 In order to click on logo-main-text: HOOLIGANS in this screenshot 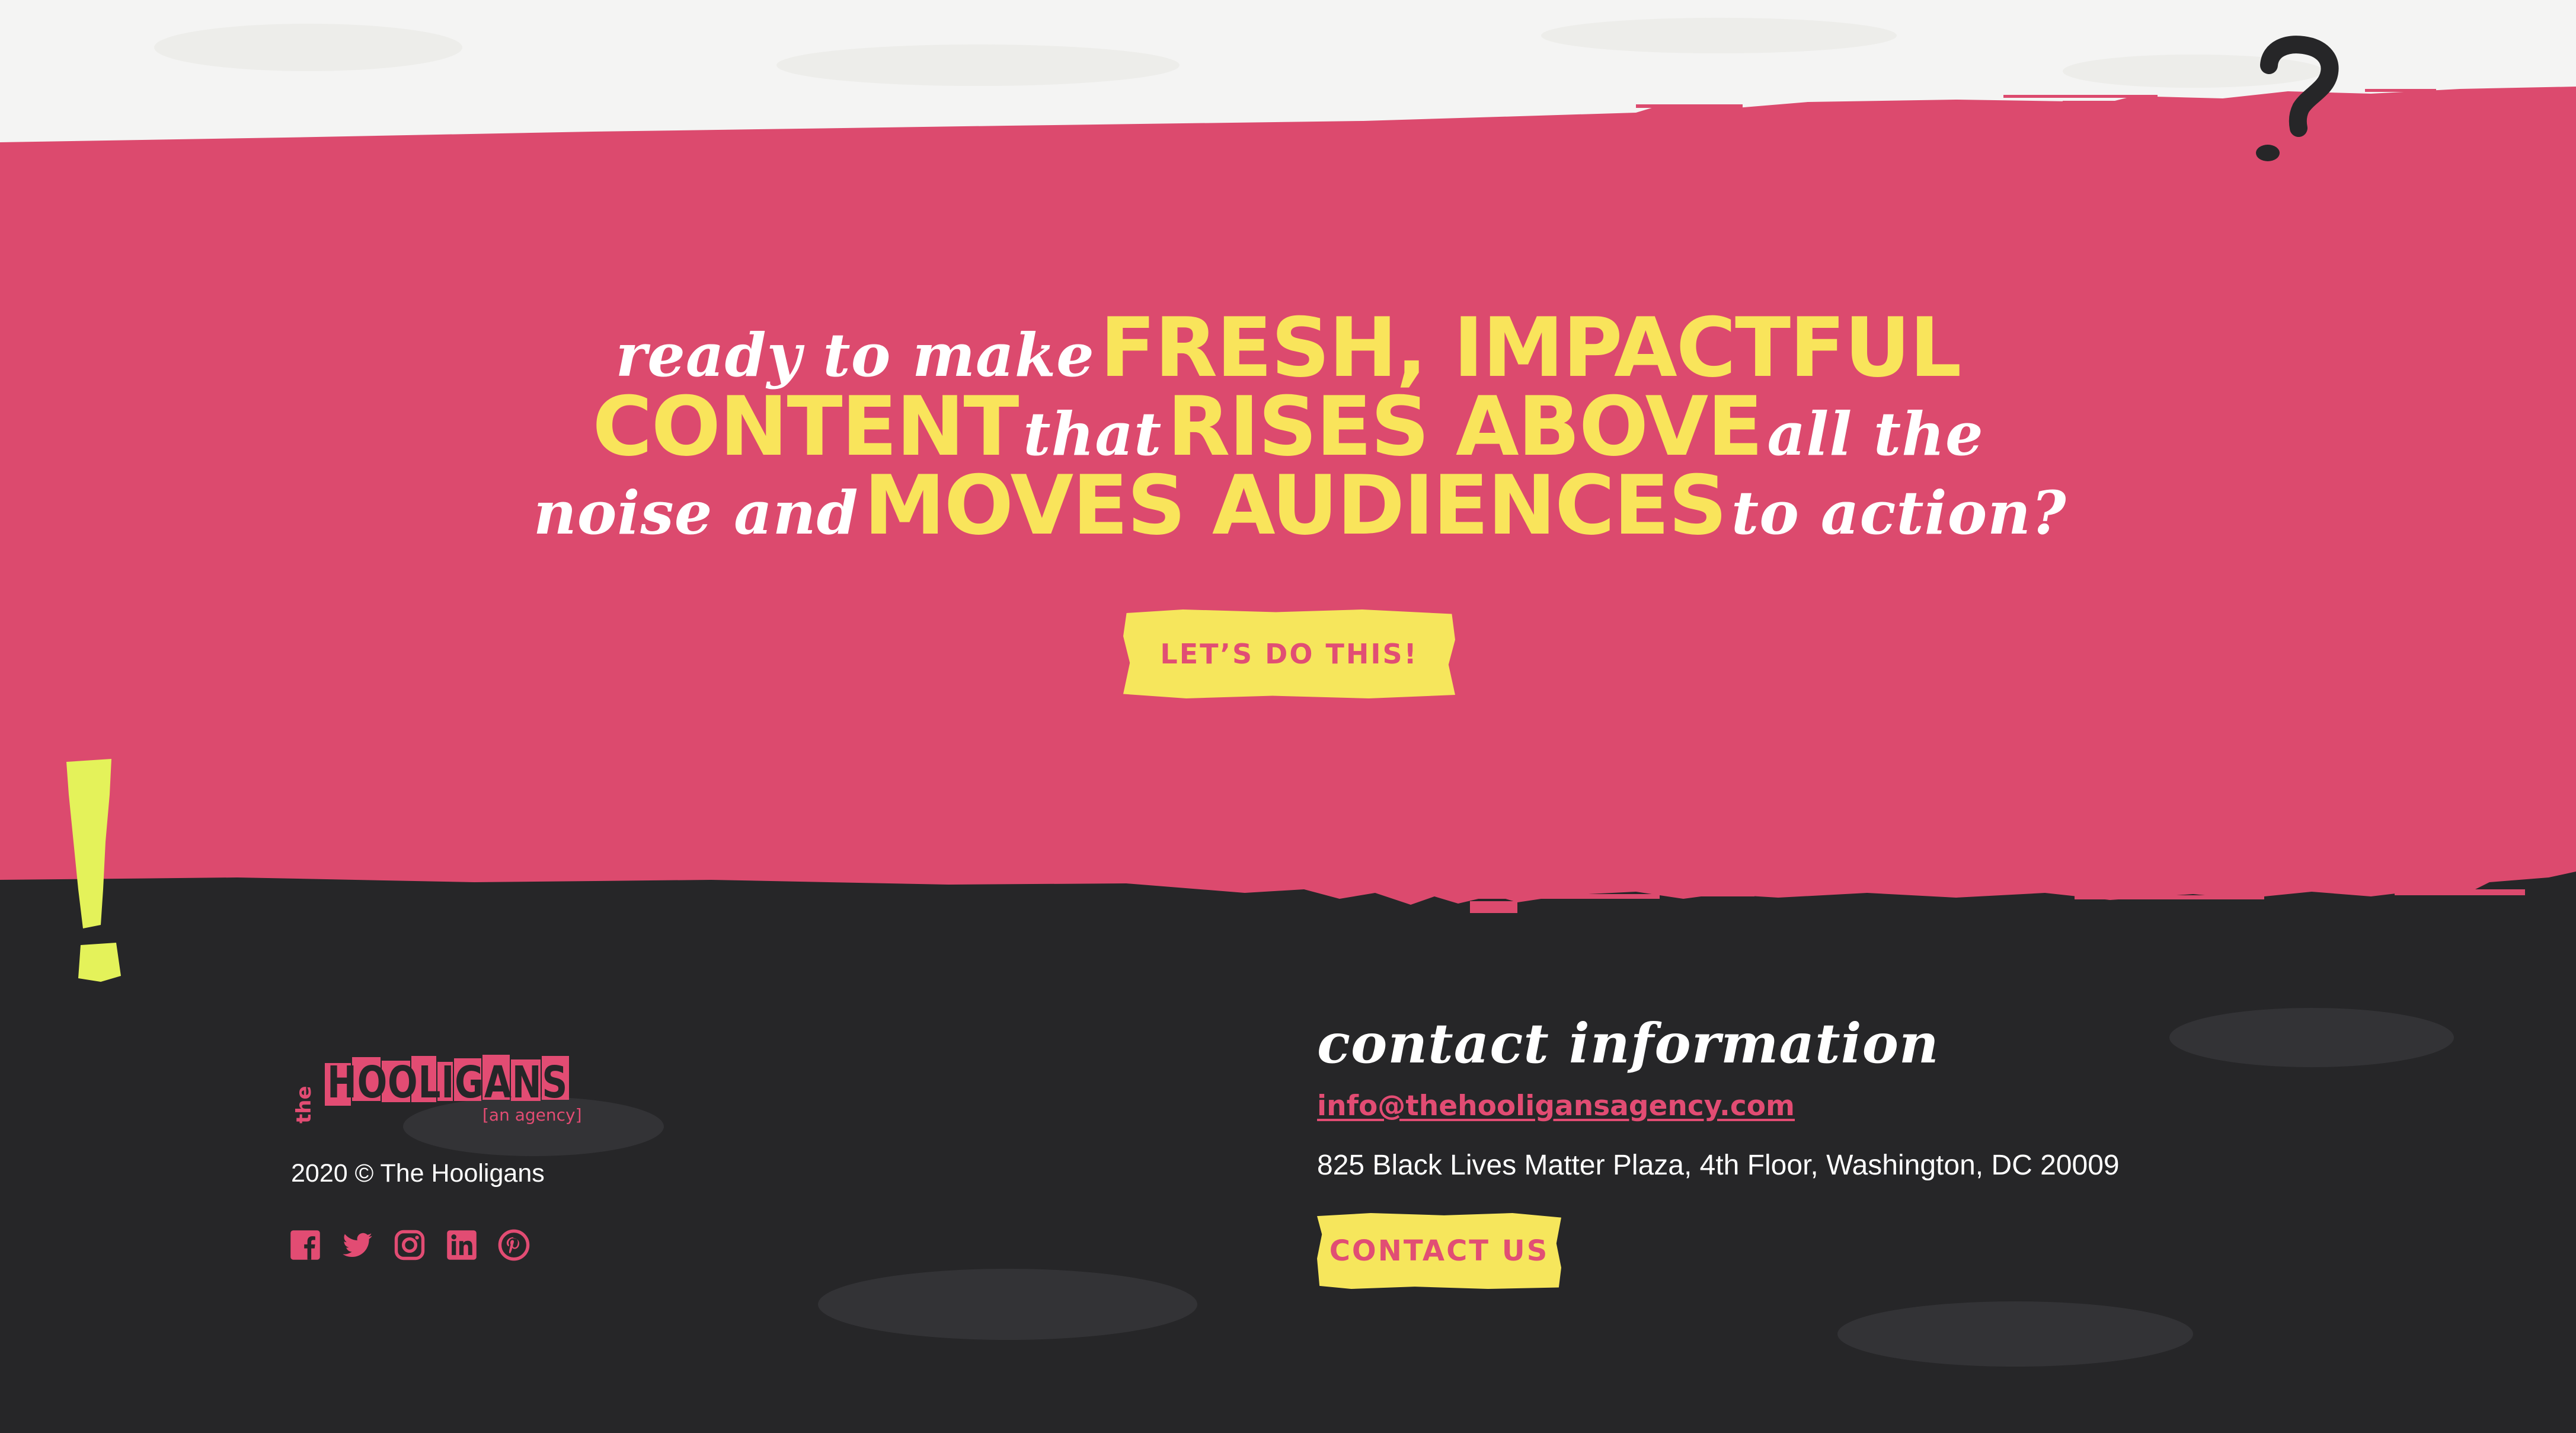, I will do `click(447, 1082)`.